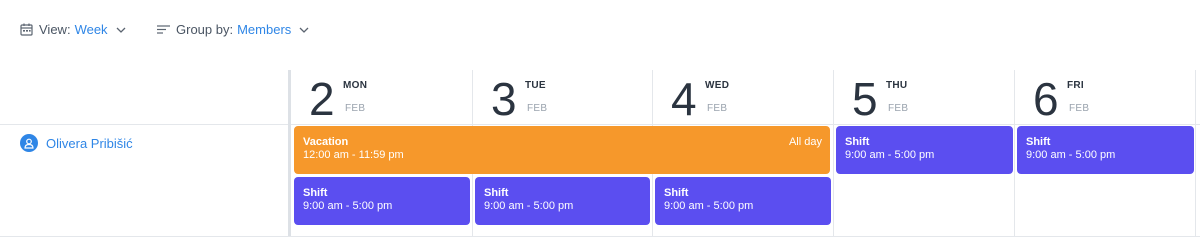 This screenshot has width=1200, height=252. I want to click on day-number: 4, so click(684, 99).